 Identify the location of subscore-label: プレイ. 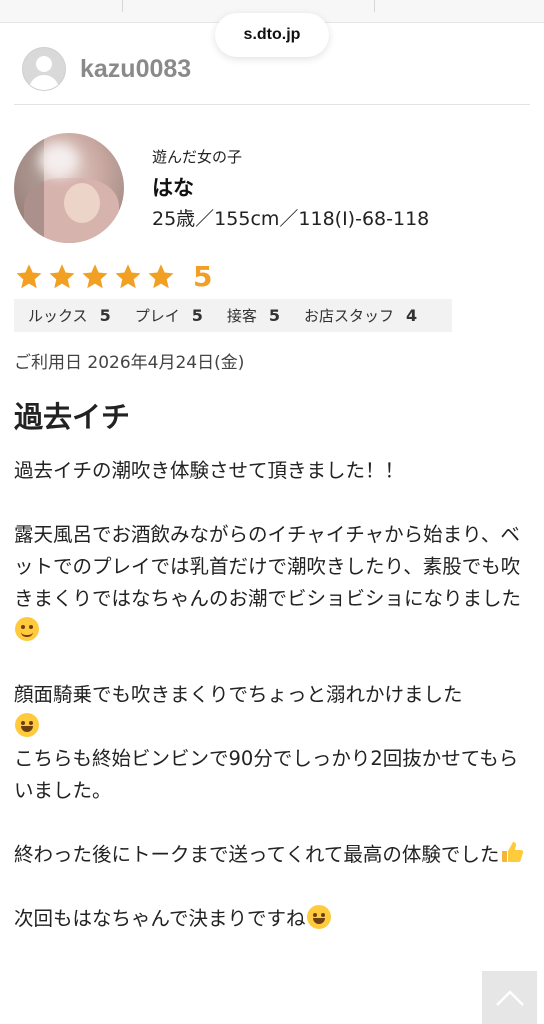
(157, 316).